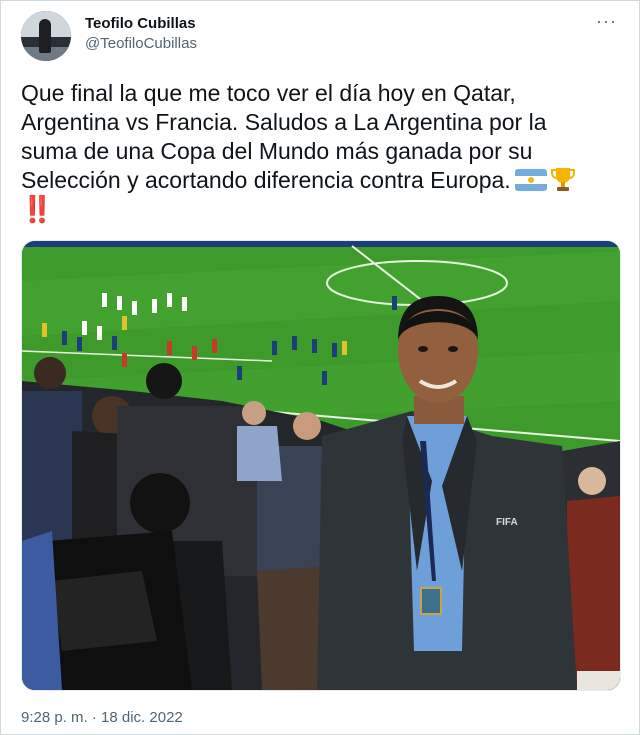 This screenshot has height=735, width=640. I want to click on author-names: Teofilo Cubillas @TeofiloCubillas, so click(141, 32).